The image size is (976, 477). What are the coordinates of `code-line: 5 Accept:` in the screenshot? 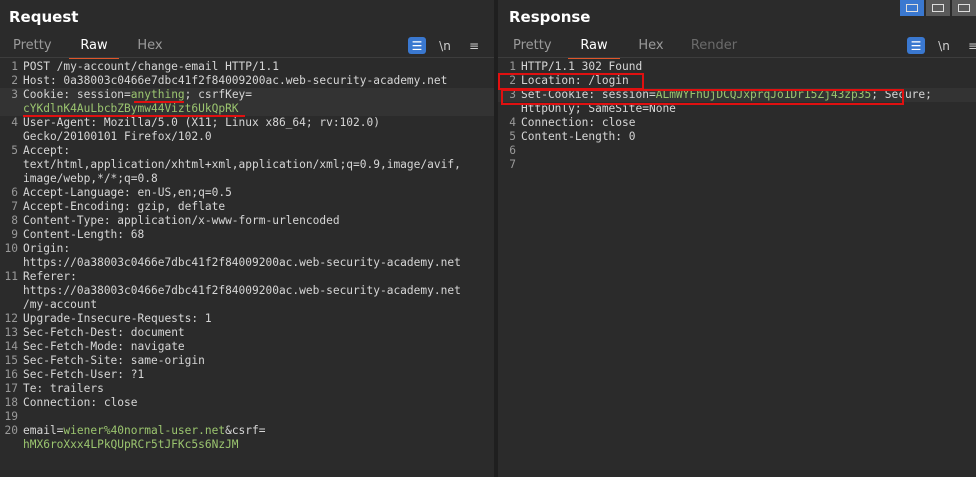 It's located at (247, 151).